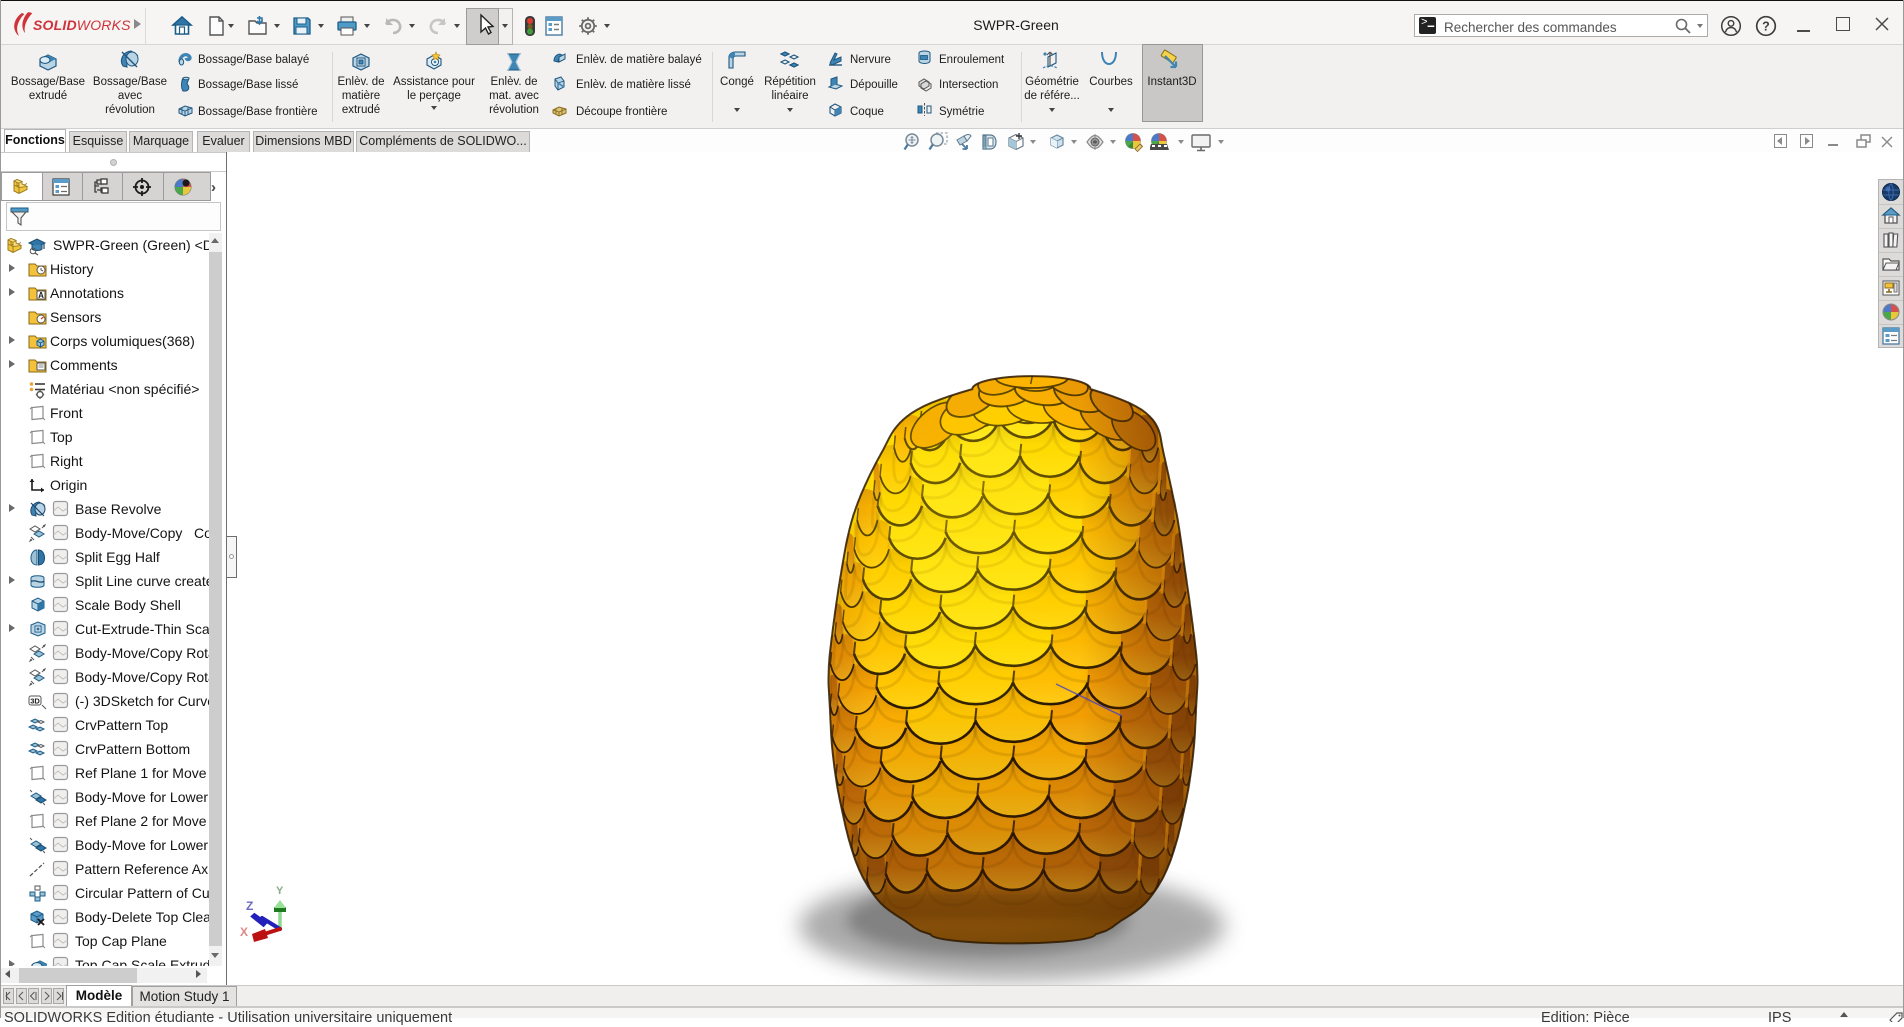  I want to click on svg-text: Z, so click(249, 906).